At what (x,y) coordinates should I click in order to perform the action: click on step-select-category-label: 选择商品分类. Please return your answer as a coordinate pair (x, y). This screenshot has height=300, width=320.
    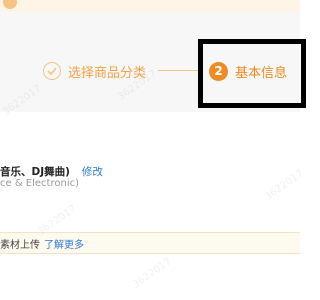
    Looking at the image, I should click on (107, 73).